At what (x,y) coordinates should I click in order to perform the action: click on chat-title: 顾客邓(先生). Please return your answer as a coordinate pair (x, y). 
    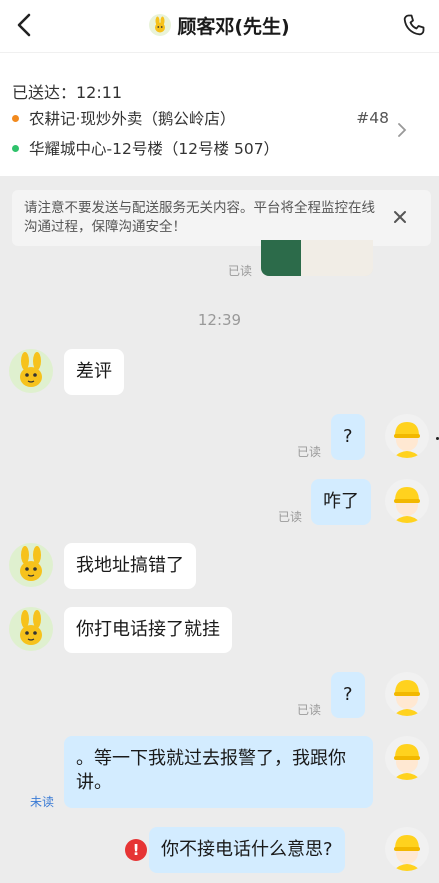
    Looking at the image, I should click on (233, 26).